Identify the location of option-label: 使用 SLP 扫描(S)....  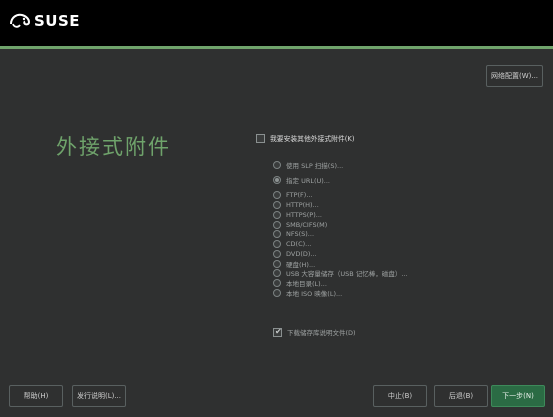
(315, 165).